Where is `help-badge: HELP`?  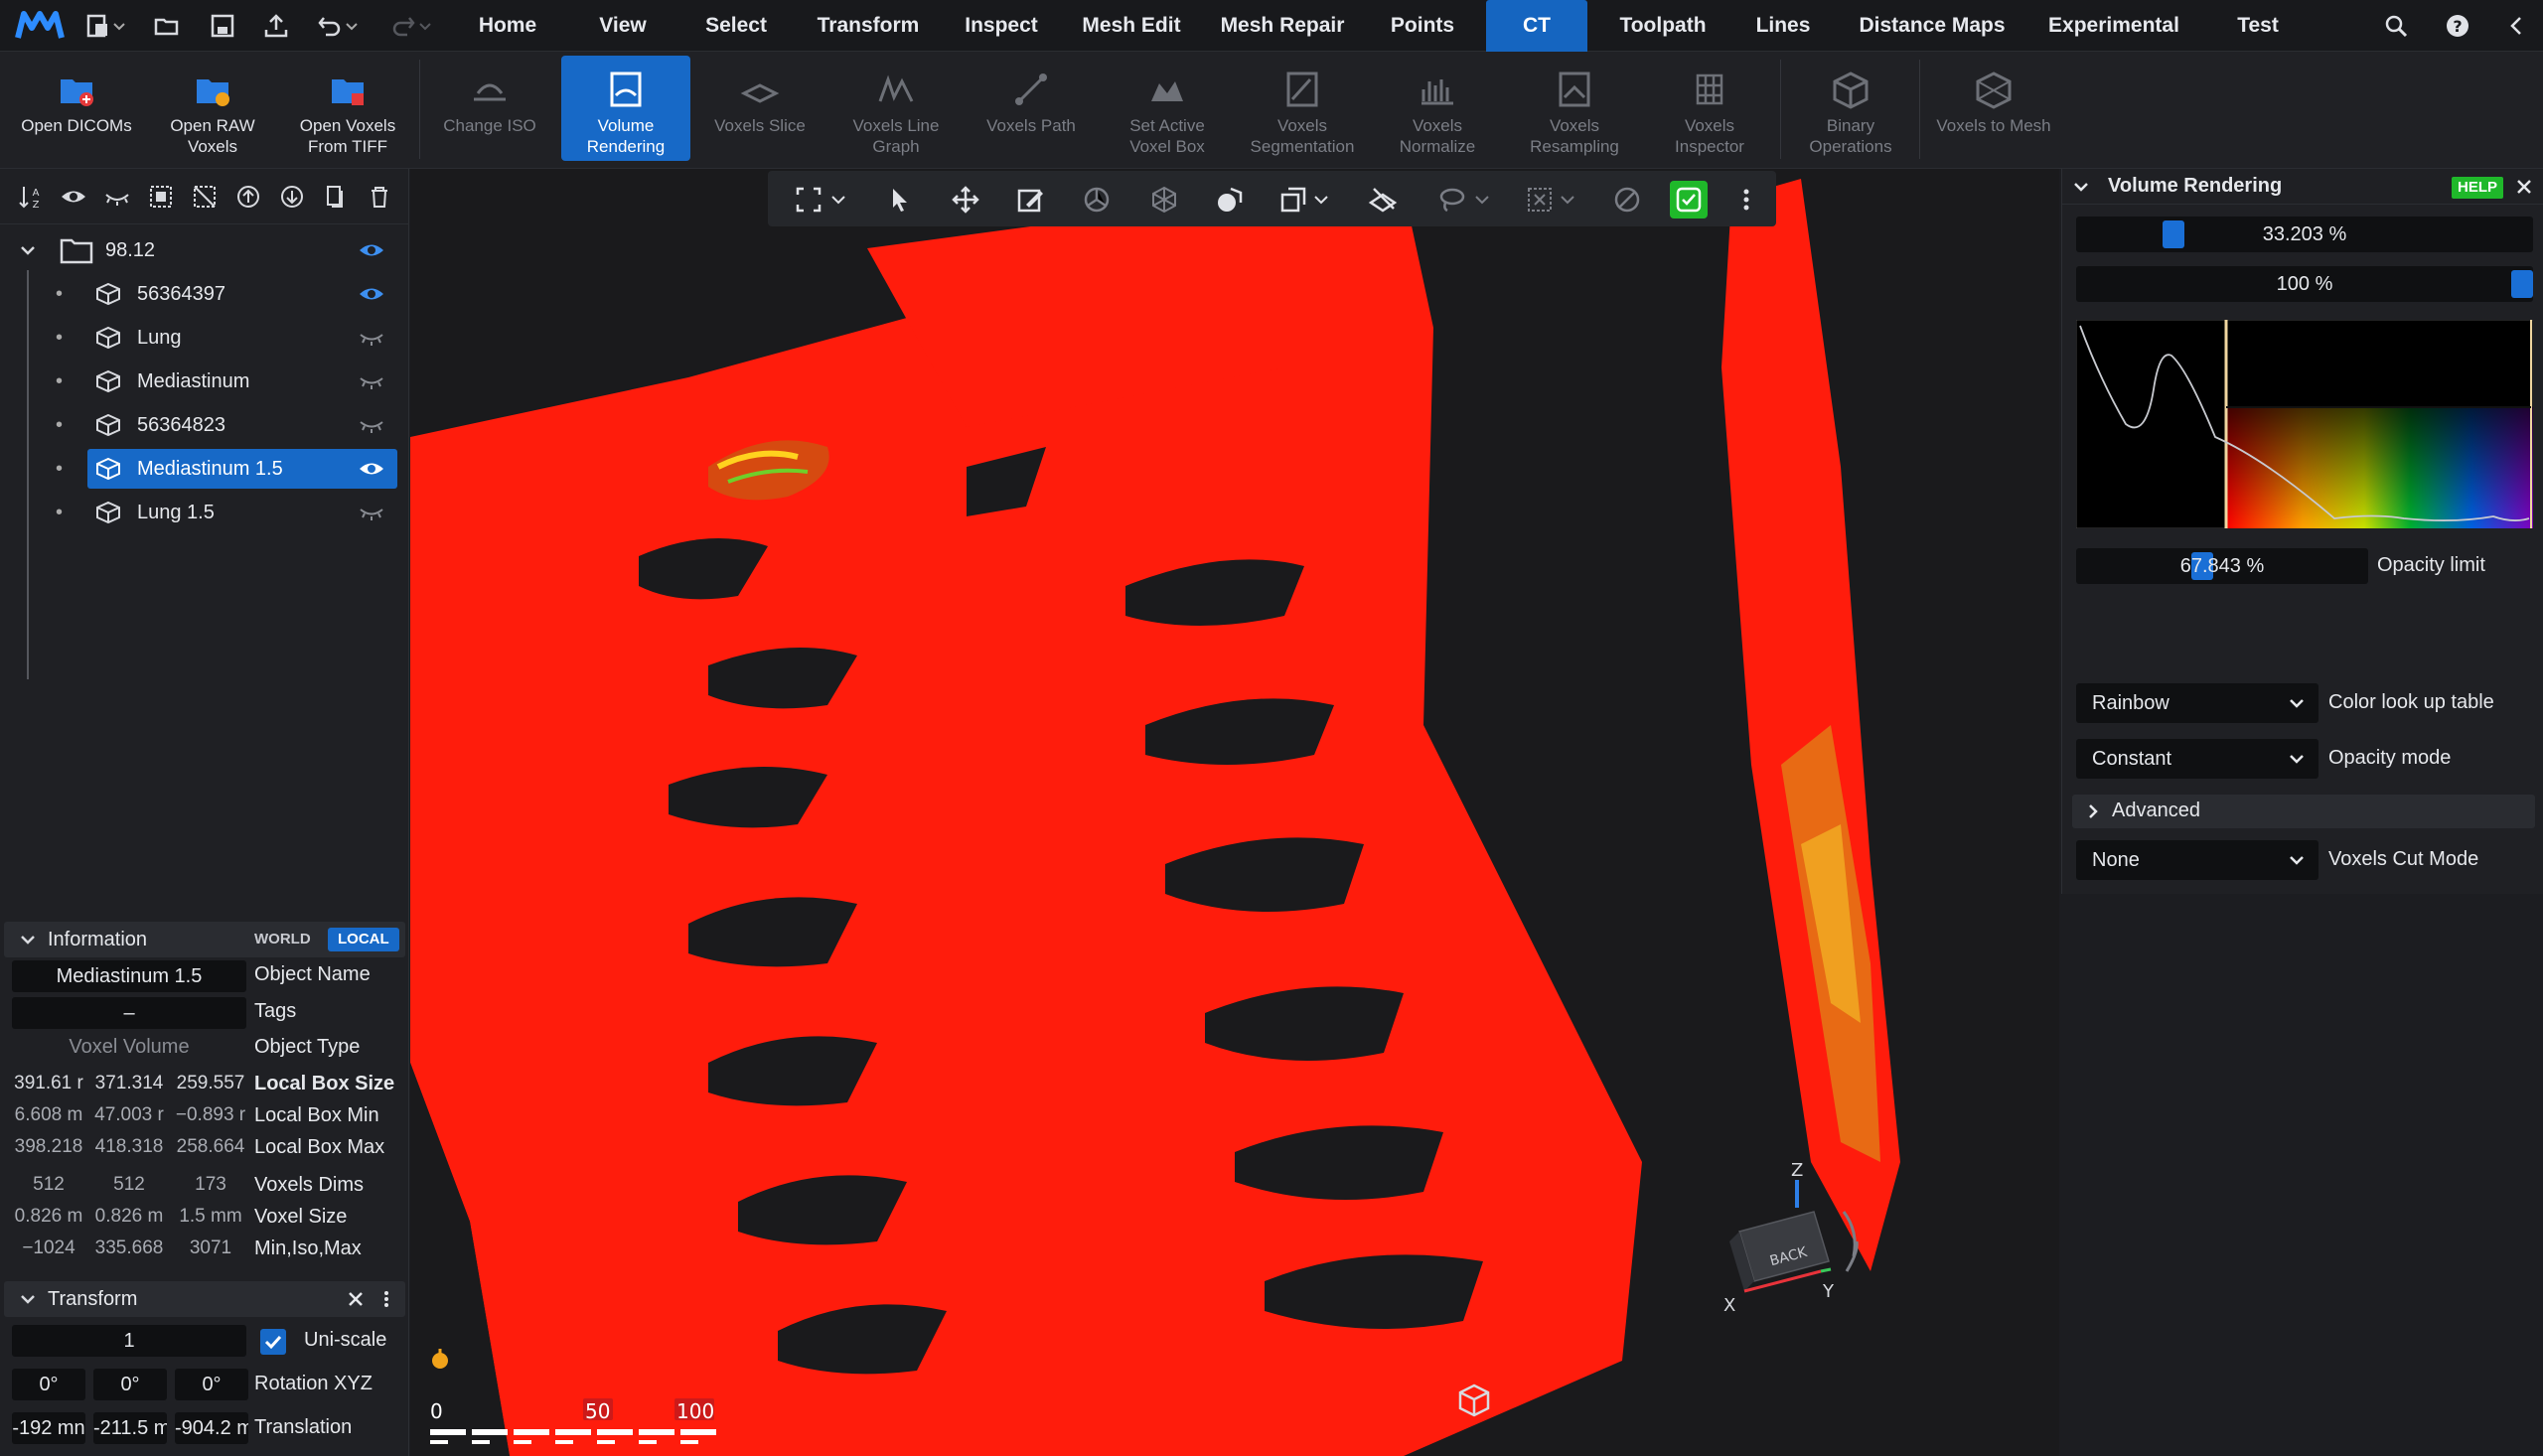
help-badge: HELP is located at coordinates (2478, 188).